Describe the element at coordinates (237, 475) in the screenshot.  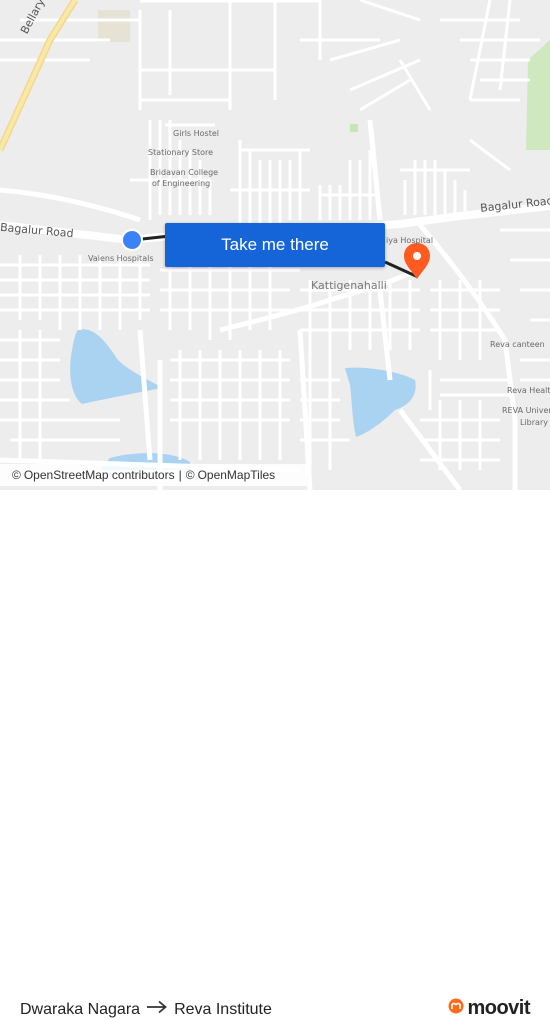
I see `omt-attribution-link: OpenMapTiles` at that location.